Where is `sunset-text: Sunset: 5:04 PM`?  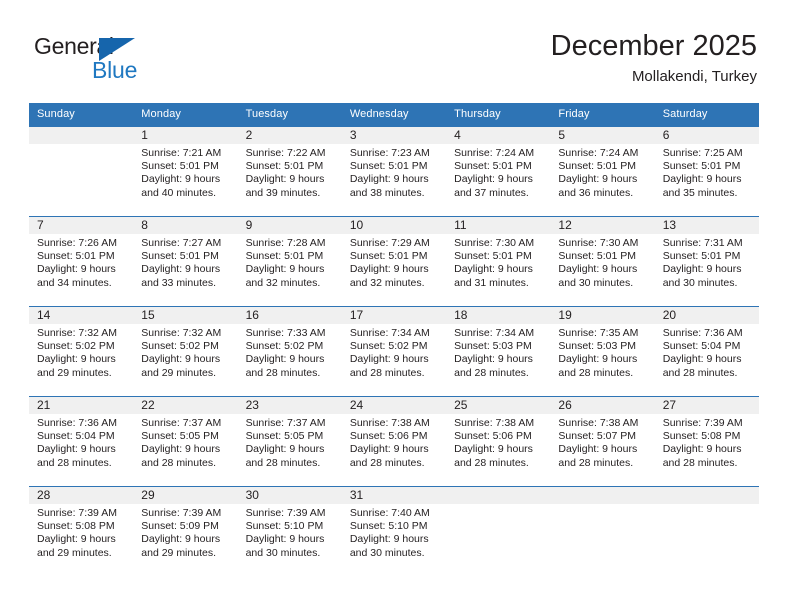
sunset-text: Sunset: 5:04 PM is located at coordinates (701, 346).